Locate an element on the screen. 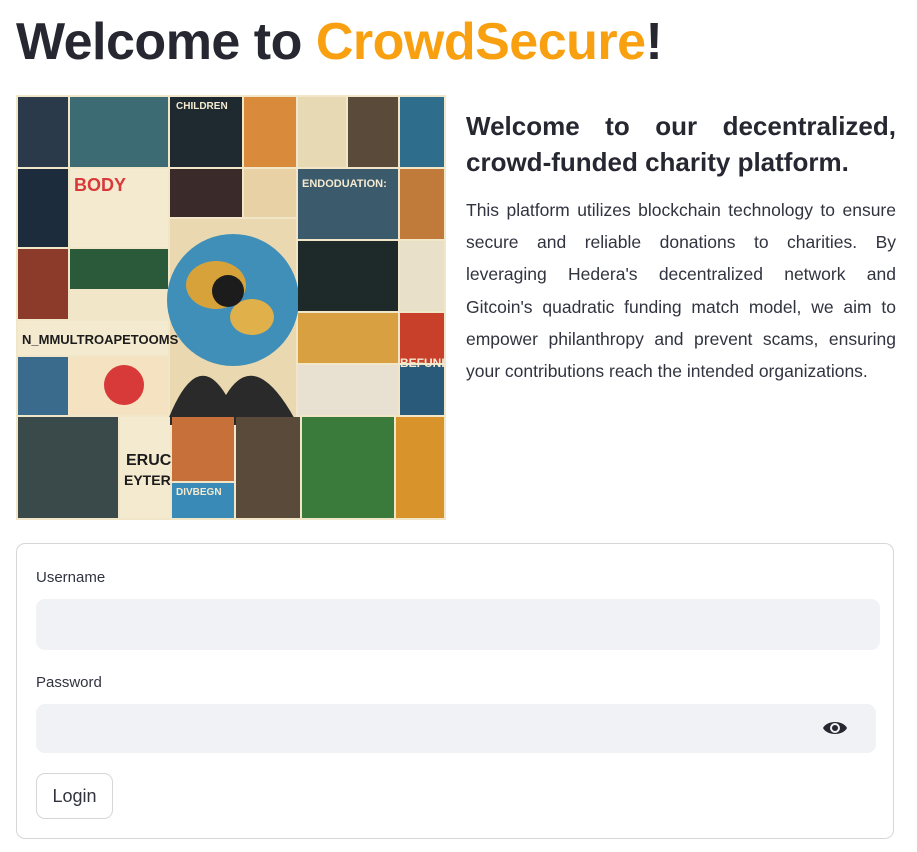  poster-caption: CHILDREN is located at coordinates (202, 106).